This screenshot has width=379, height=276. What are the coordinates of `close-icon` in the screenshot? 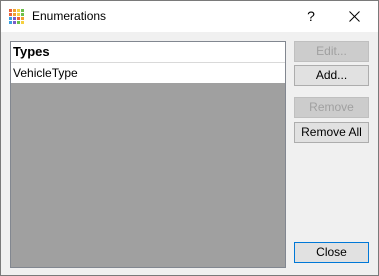 It's located at (354, 16).